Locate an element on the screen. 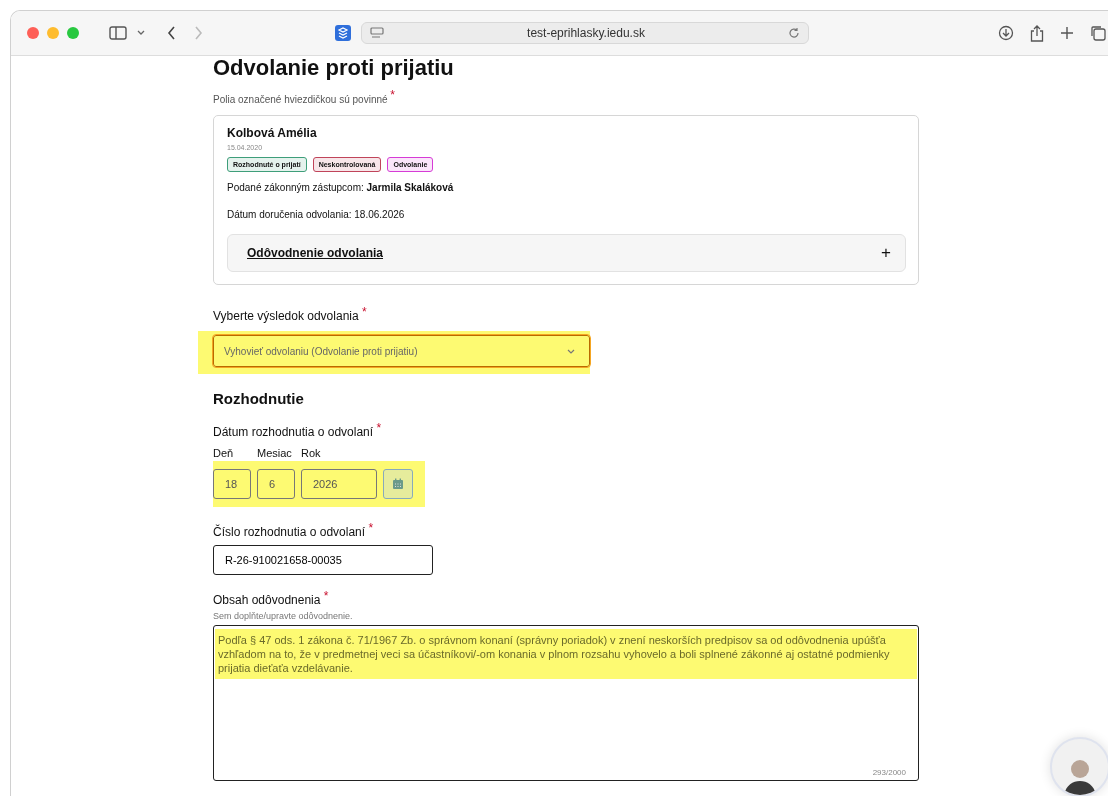 The height and width of the screenshot is (796, 1108). date-input: 2026 is located at coordinates (339, 484).